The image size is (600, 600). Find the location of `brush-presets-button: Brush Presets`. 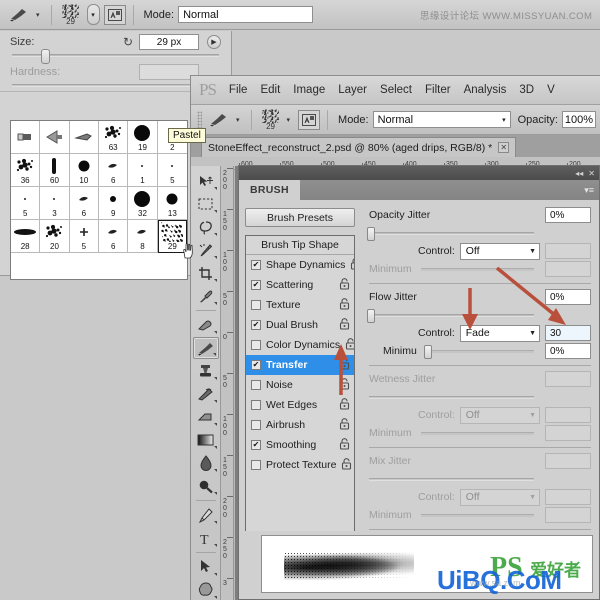

brush-presets-button: Brush Presets is located at coordinates (300, 217).